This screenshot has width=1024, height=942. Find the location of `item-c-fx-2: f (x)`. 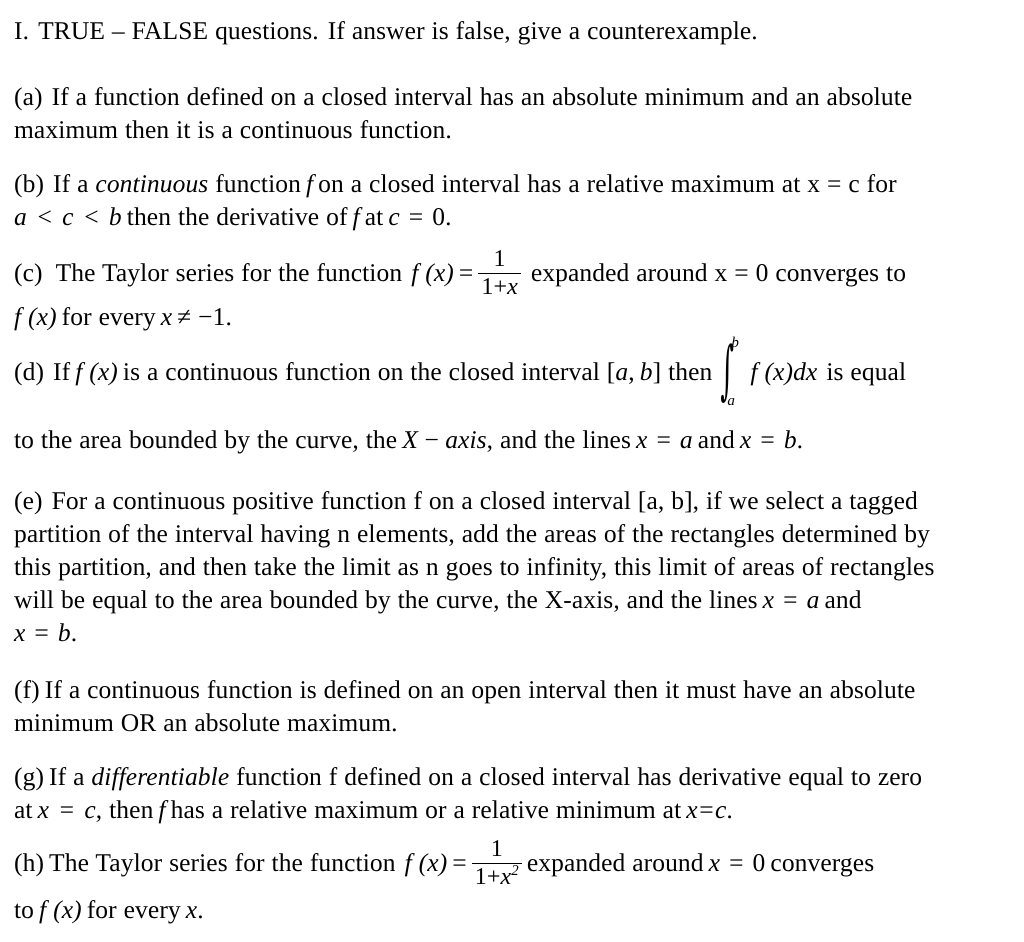

item-c-fx-2: f (x) is located at coordinates (35, 316).